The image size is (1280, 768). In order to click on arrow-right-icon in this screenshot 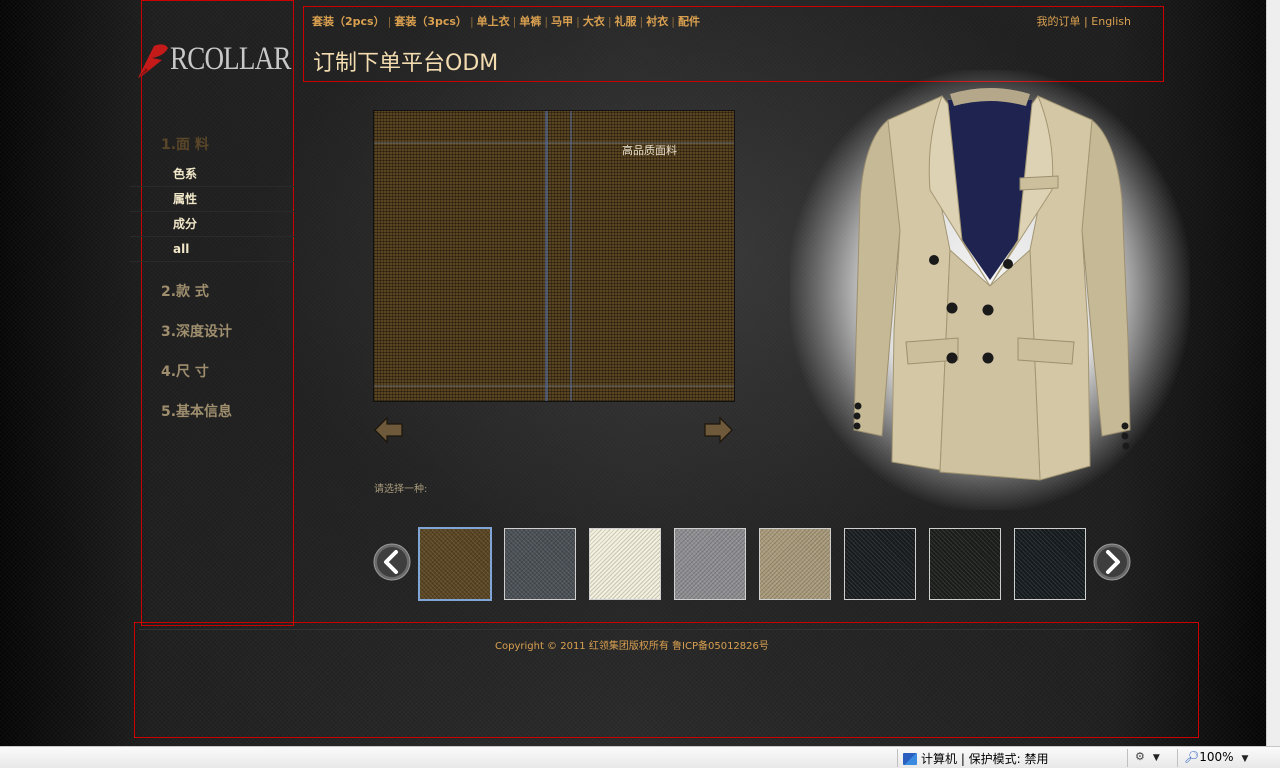, I will do `click(718, 430)`.